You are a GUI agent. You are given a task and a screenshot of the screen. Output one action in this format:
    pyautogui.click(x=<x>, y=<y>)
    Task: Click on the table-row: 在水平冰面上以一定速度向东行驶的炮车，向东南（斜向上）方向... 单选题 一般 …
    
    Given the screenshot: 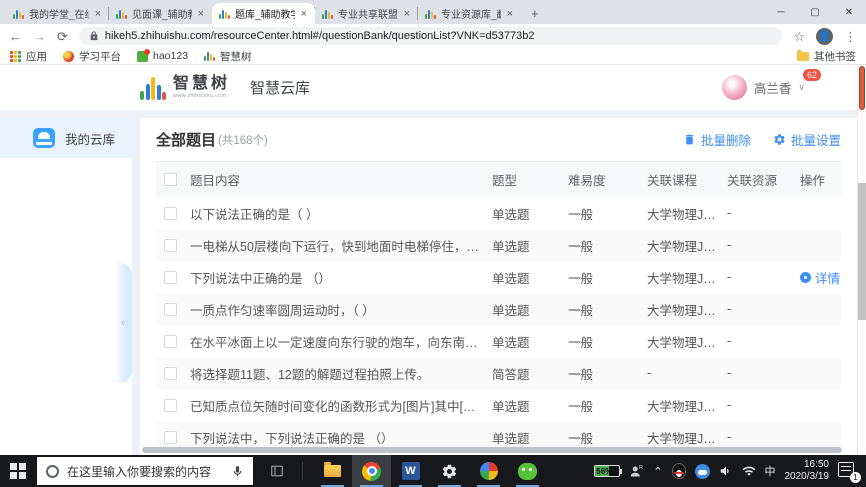 What is the action you would take?
    pyautogui.click(x=498, y=341)
    